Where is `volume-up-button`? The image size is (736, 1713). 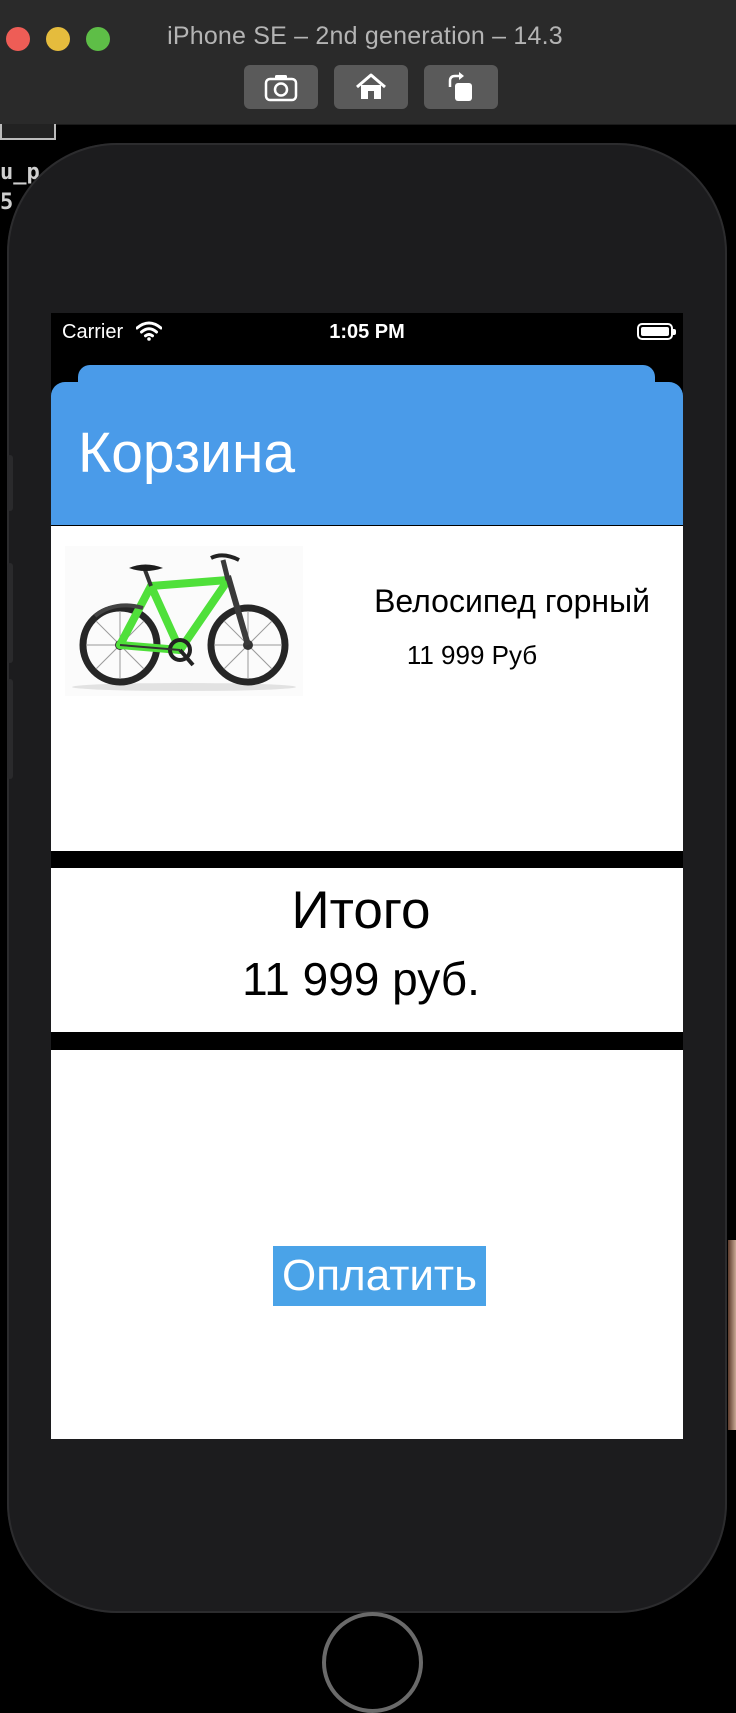 volume-up-button is located at coordinates (10, 613).